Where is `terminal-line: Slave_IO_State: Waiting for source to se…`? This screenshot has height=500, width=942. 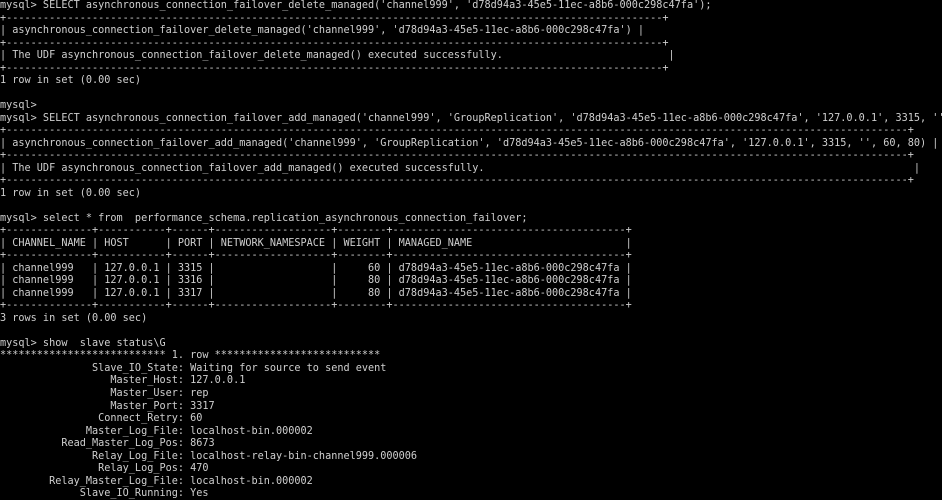 terminal-line: Slave_IO_State: Waiting for source to se… is located at coordinates (193, 368).